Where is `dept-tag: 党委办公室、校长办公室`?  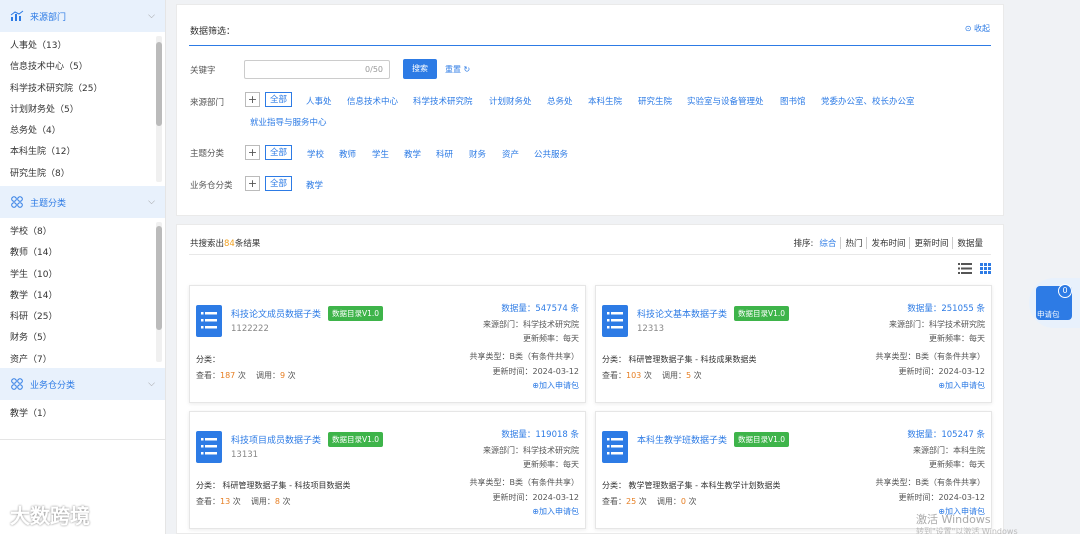
dept-tag: 党委办公室、校长办公室 is located at coordinates (868, 101).